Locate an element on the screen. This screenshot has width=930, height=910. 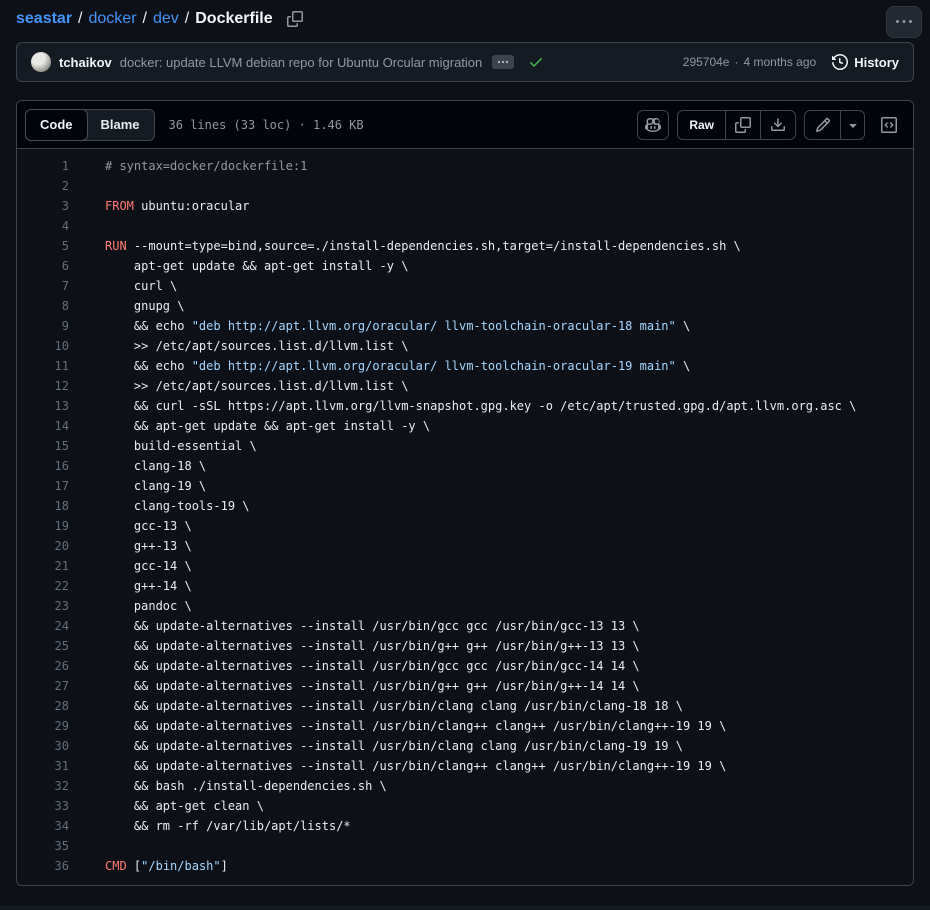
line-number: 1 is located at coordinates (43, 166).